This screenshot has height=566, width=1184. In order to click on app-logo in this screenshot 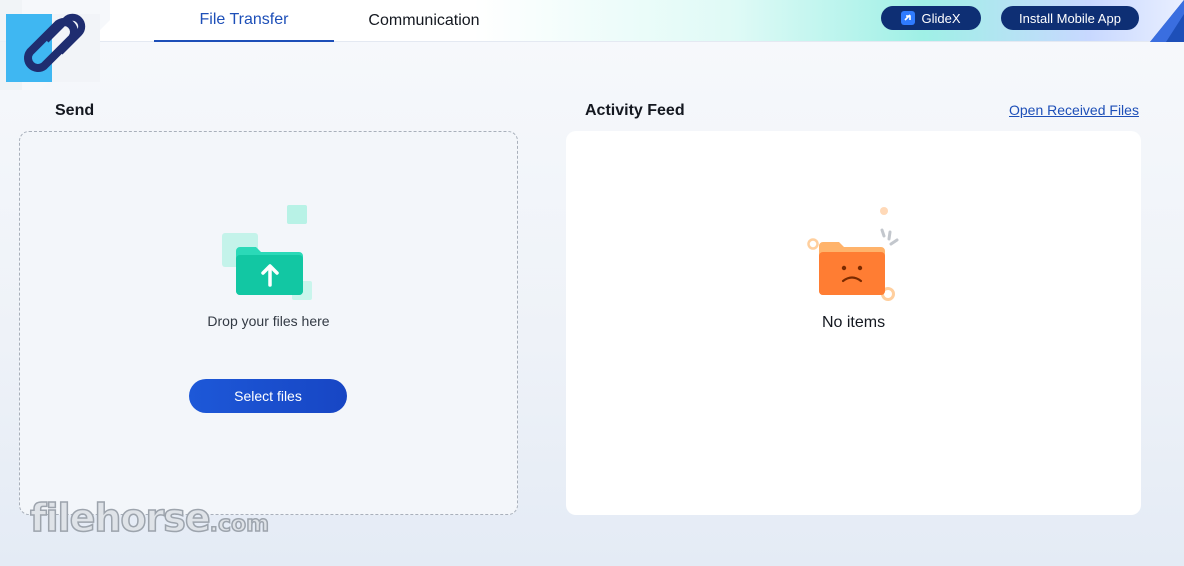, I will do `click(55, 45)`.